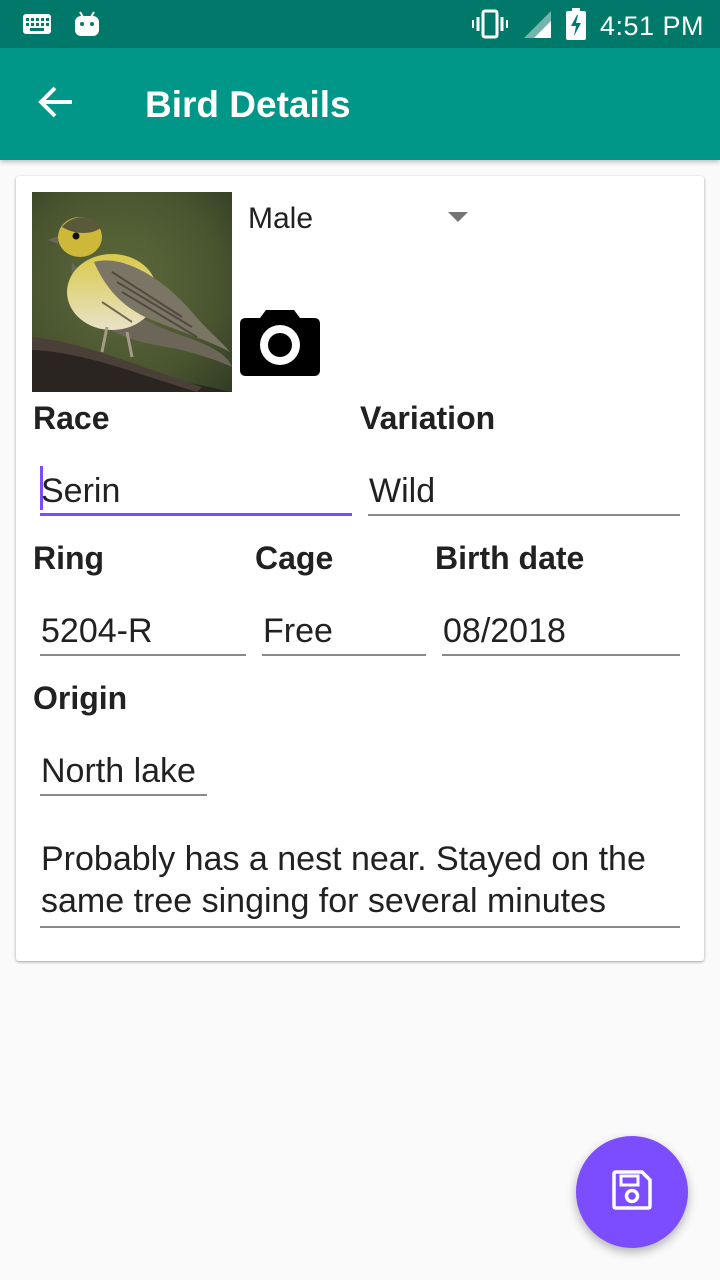 The width and height of the screenshot is (720, 1280). Describe the element at coordinates (281, 218) in the screenshot. I see `sex-value: Male` at that location.